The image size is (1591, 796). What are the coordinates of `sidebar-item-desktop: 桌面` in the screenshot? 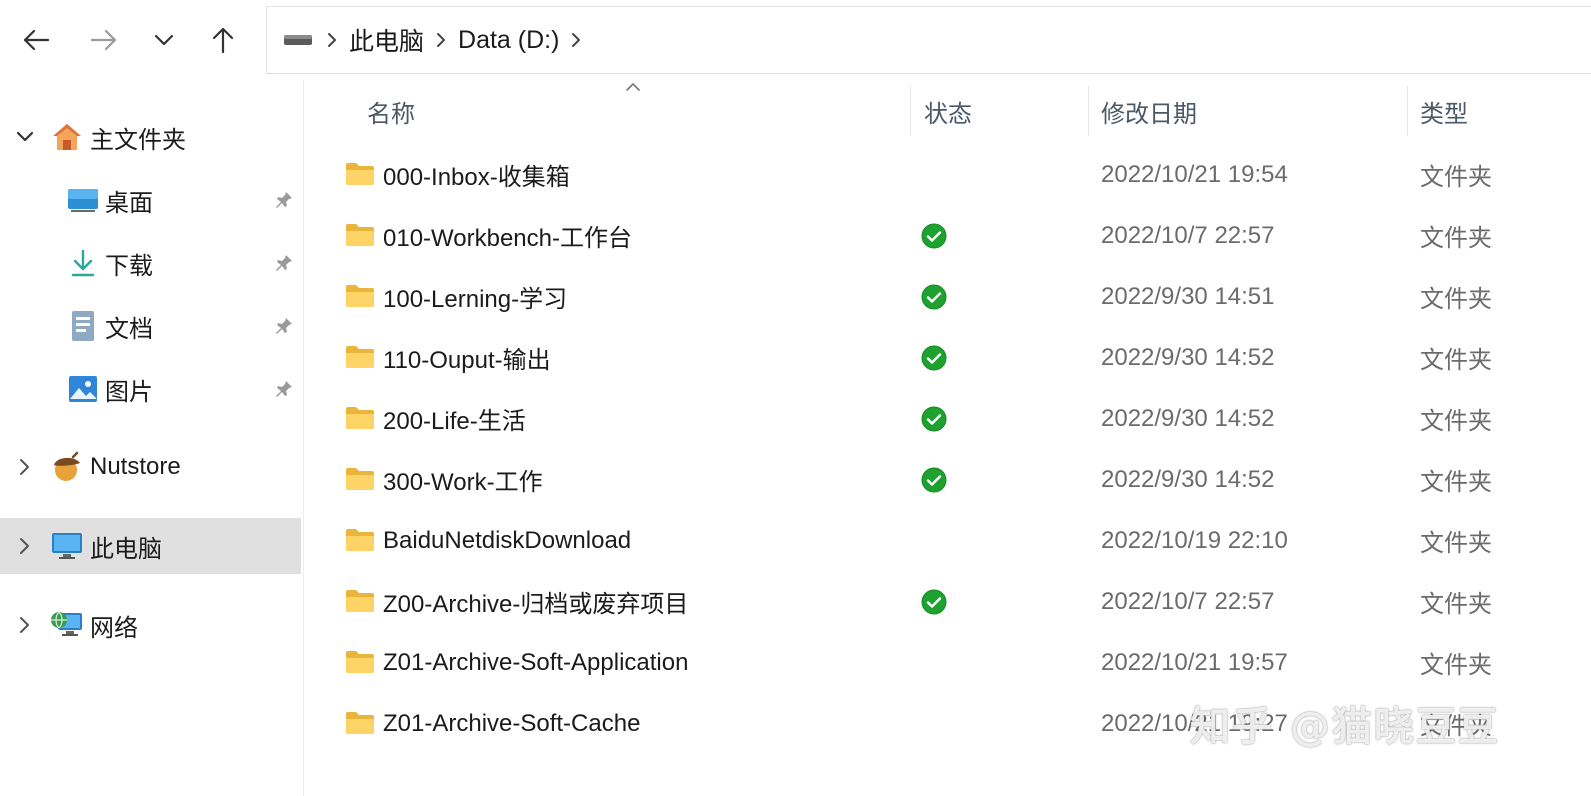 It's located at (152, 200).